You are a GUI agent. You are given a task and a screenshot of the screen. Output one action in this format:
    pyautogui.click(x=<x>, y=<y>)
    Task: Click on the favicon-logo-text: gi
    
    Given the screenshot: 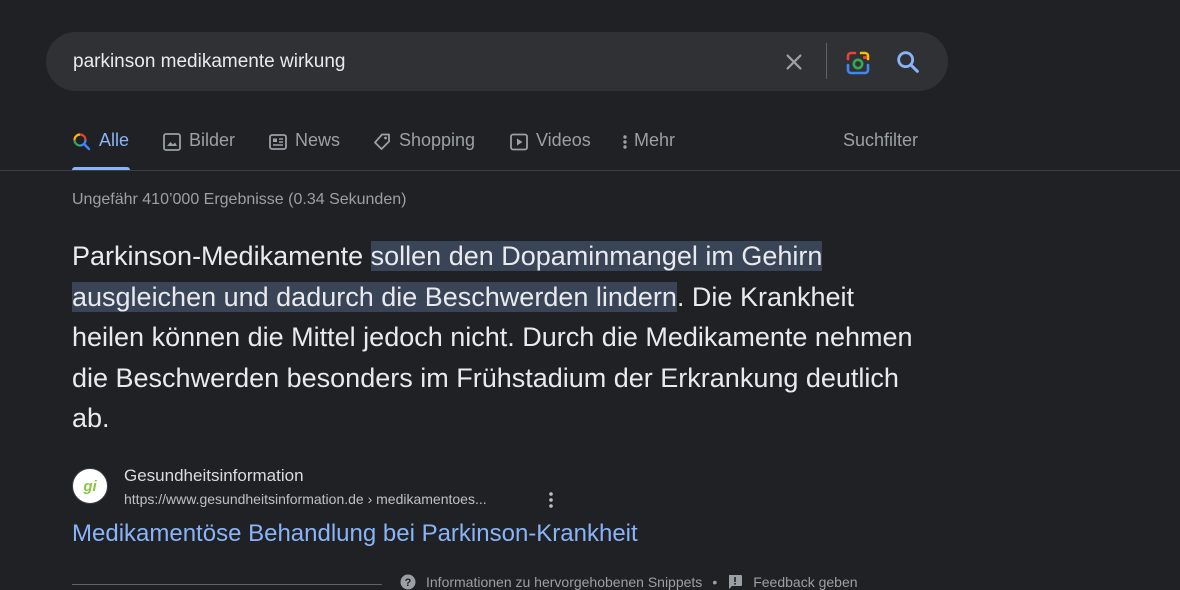 What is the action you would take?
    pyautogui.click(x=90, y=486)
    